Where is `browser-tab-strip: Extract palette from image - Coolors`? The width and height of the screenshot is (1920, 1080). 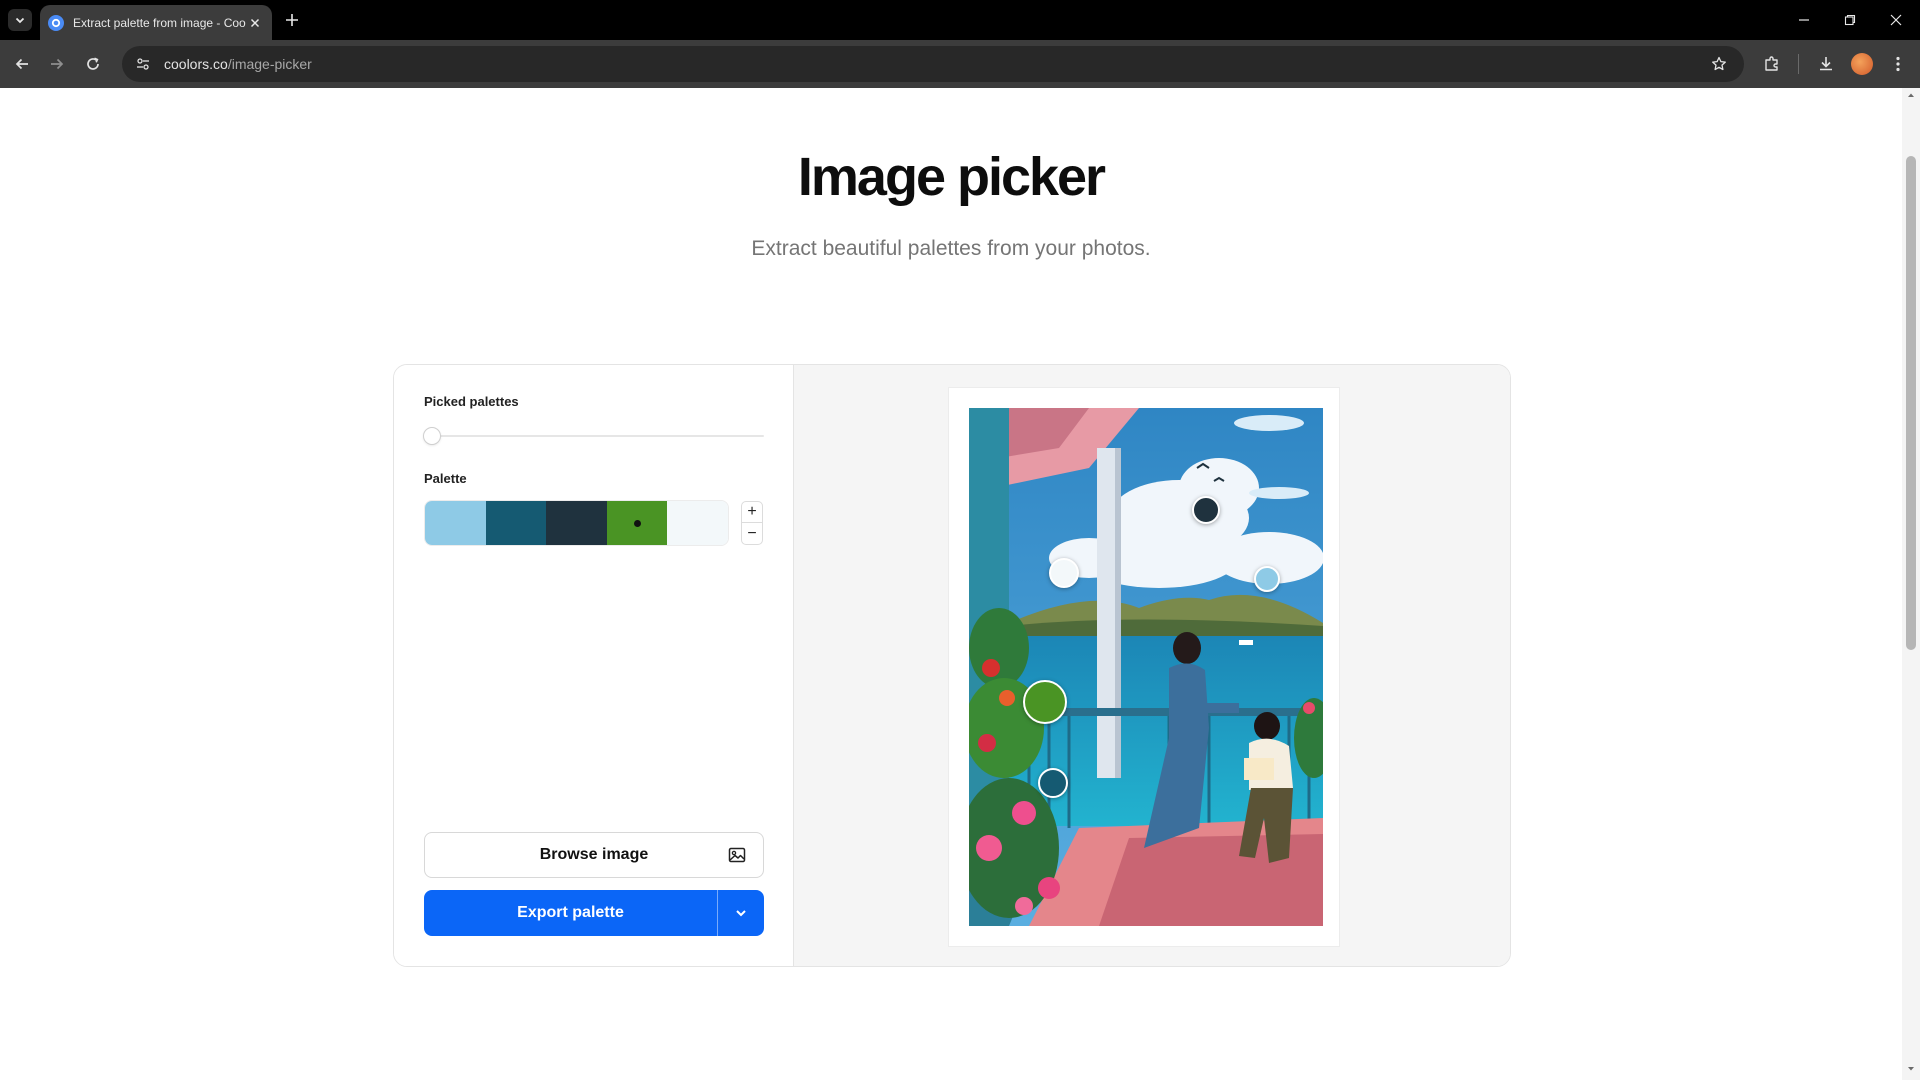
browser-tab-strip: Extract palette from image - Coolors is located at coordinates (960, 20).